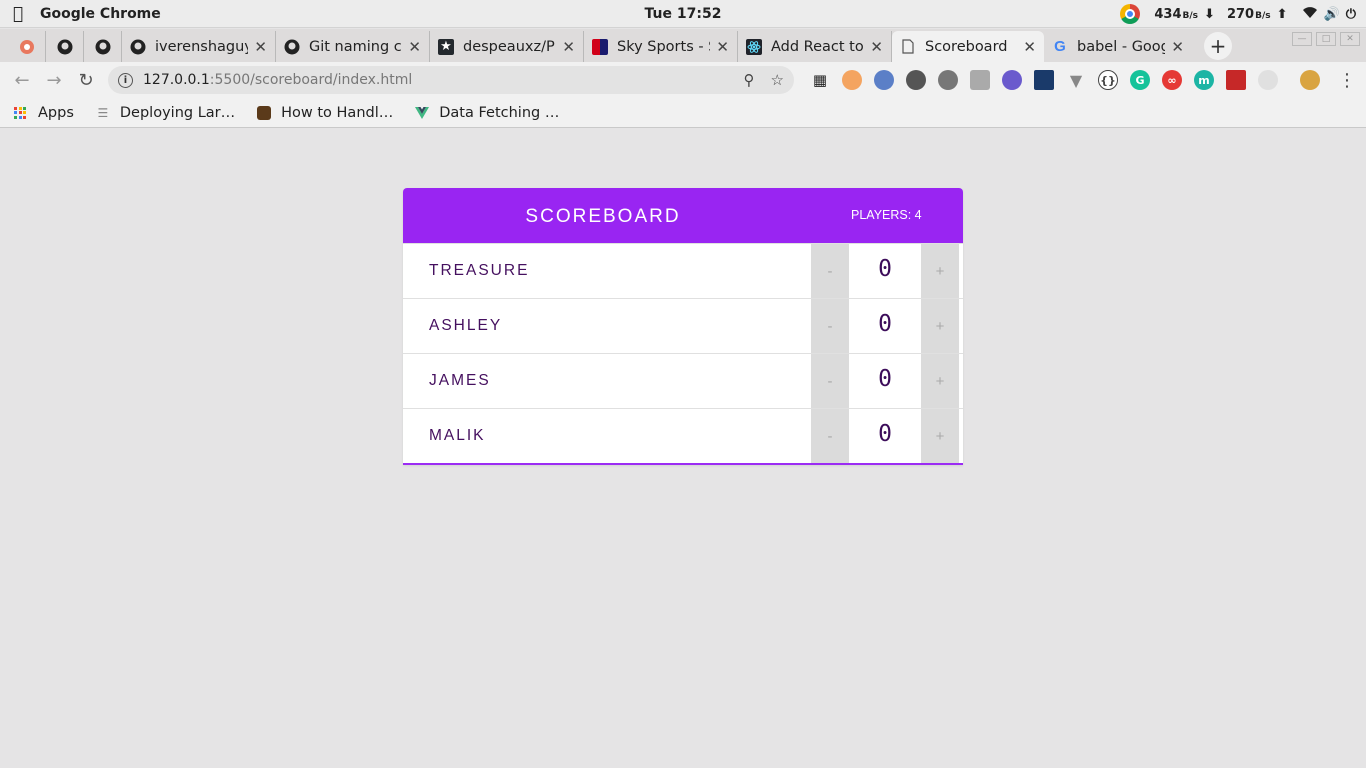 Image resolution: width=1366 pixels, height=768 pixels. I want to click on minimize-icon: —, so click(1302, 39).